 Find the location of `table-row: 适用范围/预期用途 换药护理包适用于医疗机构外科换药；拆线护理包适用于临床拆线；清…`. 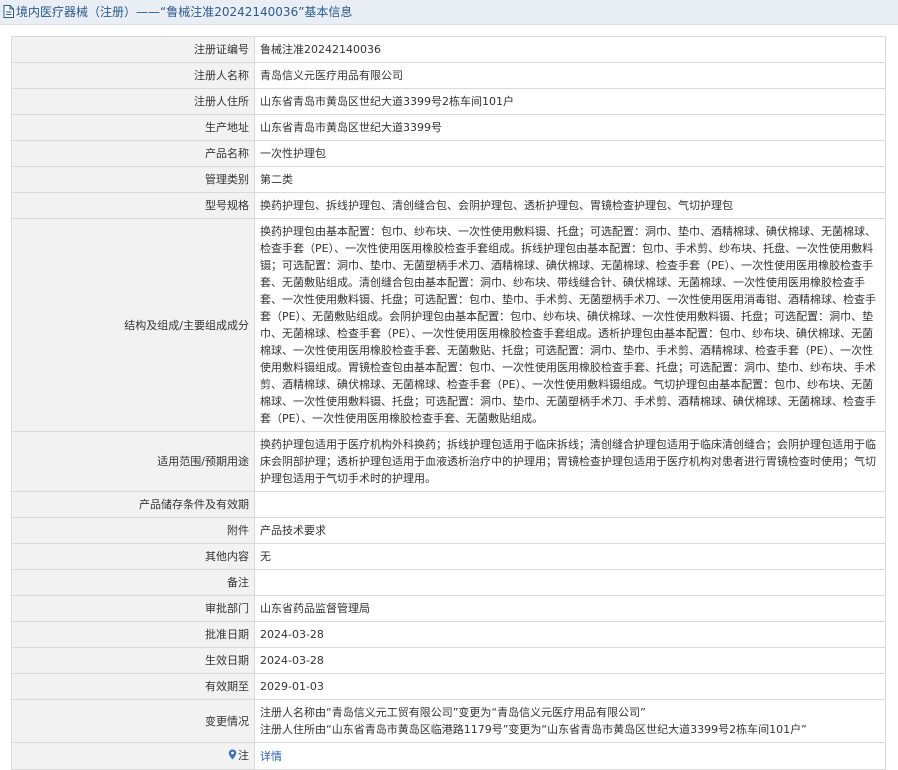

table-row: 适用范围/预期用途 换药护理包适用于医疗机构外科换药；拆线护理包适用于临床拆线；清… is located at coordinates (448, 461).